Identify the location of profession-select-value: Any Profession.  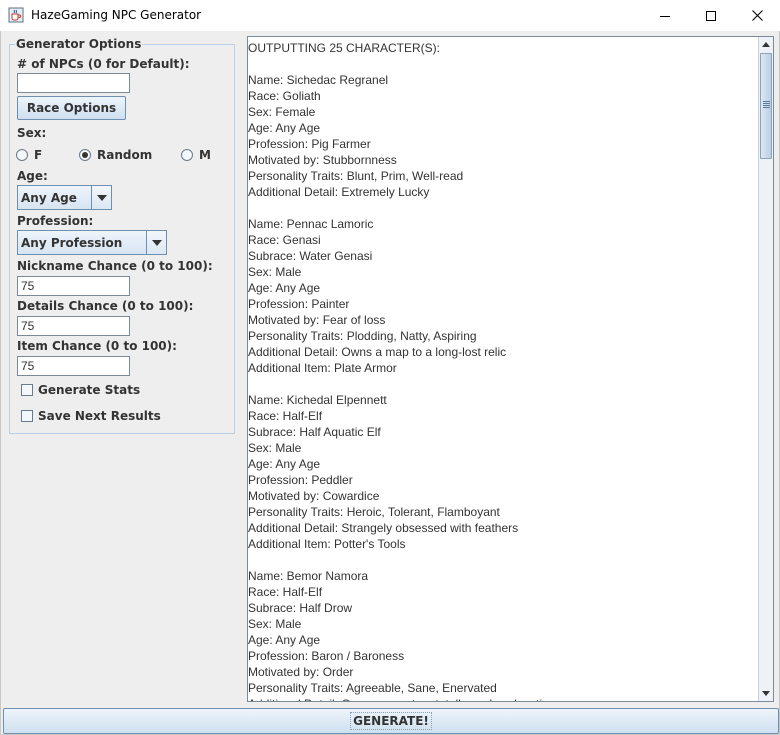
(72, 243).